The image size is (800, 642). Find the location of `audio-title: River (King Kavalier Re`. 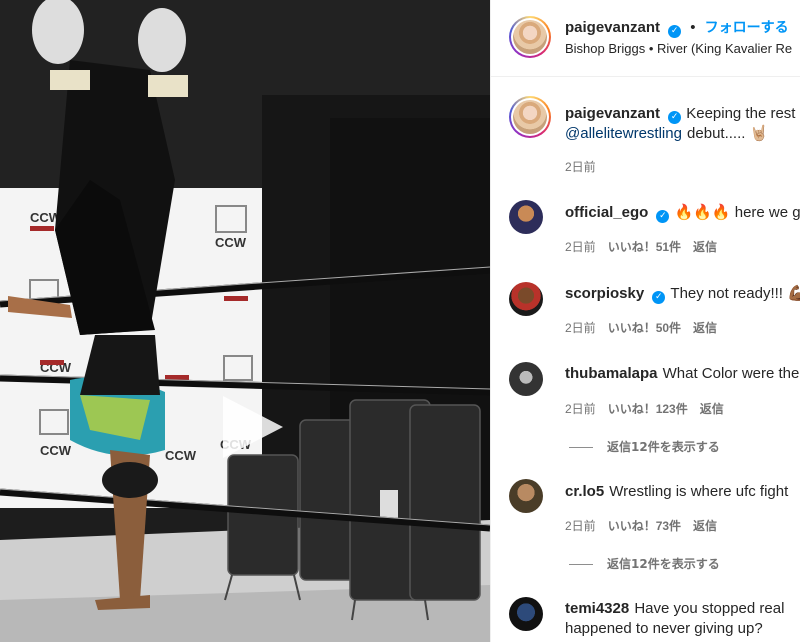

audio-title: River (King Kavalier Re is located at coordinates (725, 48).